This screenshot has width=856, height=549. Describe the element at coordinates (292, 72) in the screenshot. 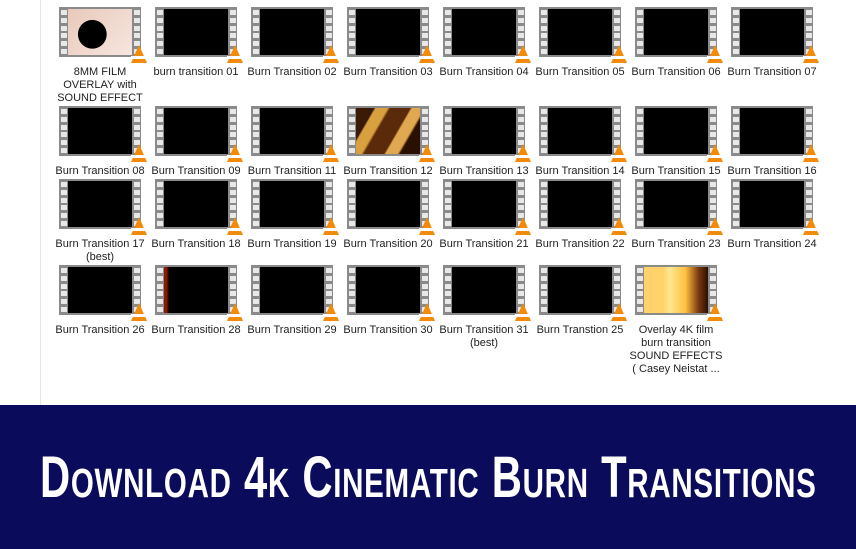

I see `file-name: Burn Transition 02` at that location.